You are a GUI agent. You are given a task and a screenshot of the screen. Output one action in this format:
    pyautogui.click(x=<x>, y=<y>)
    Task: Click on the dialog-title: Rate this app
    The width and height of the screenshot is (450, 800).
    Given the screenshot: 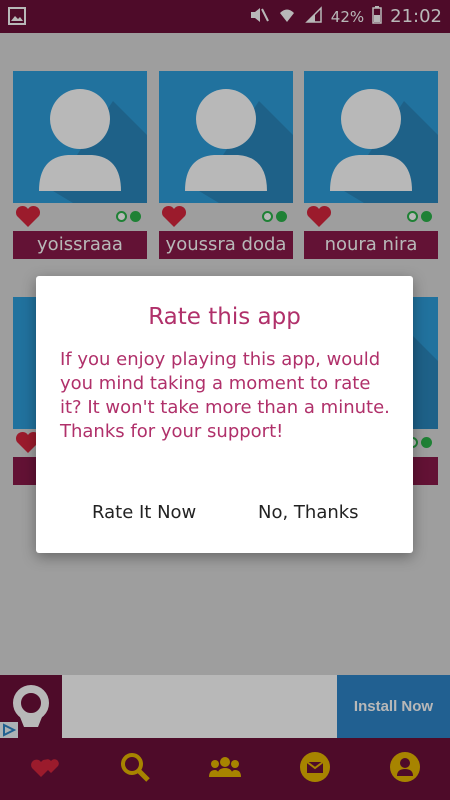 What is the action you would take?
    pyautogui.click(x=224, y=317)
    